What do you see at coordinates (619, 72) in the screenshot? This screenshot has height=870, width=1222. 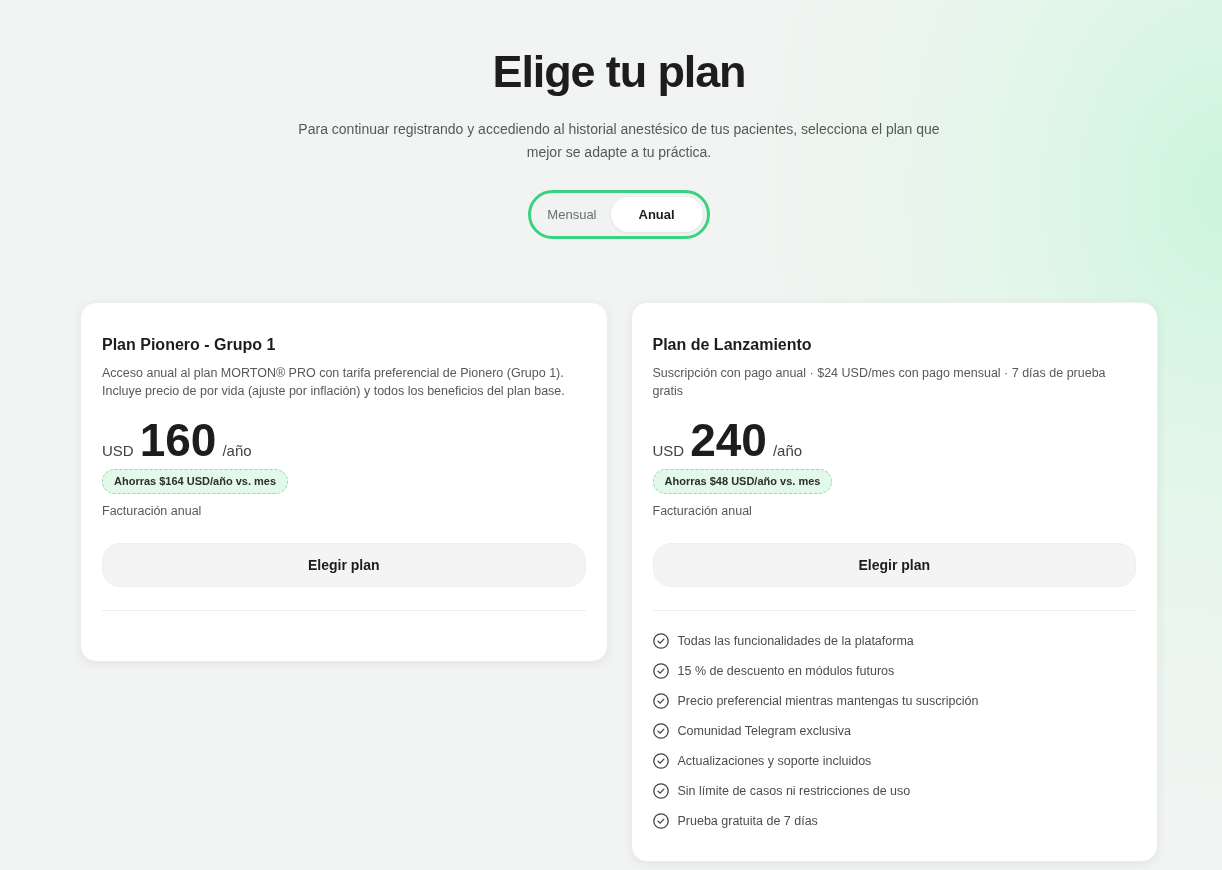 I see `page-title: Elige tu plan` at bounding box center [619, 72].